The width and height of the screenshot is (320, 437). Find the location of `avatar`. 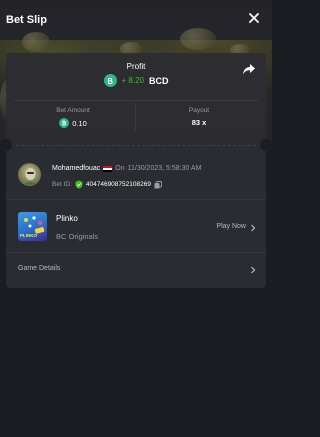

avatar is located at coordinates (29, 174).